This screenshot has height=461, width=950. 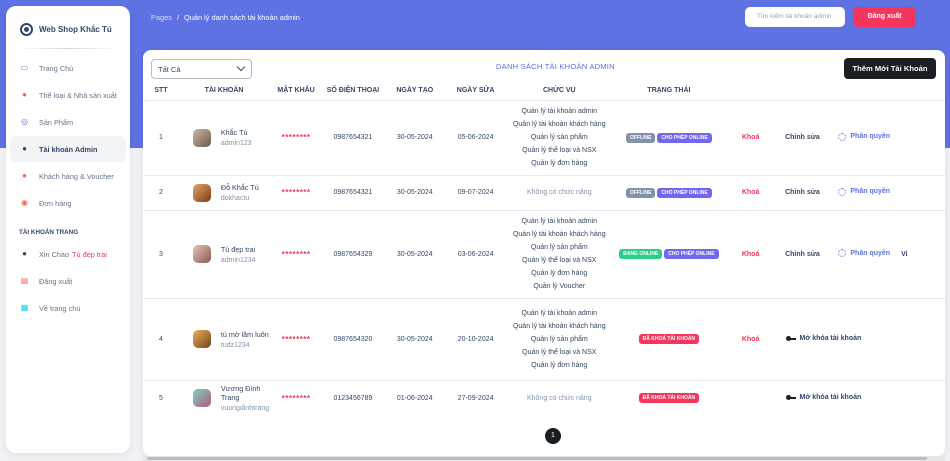 What do you see at coordinates (353, 253) in the screenshot?
I see `phone: 0987654329` at bounding box center [353, 253].